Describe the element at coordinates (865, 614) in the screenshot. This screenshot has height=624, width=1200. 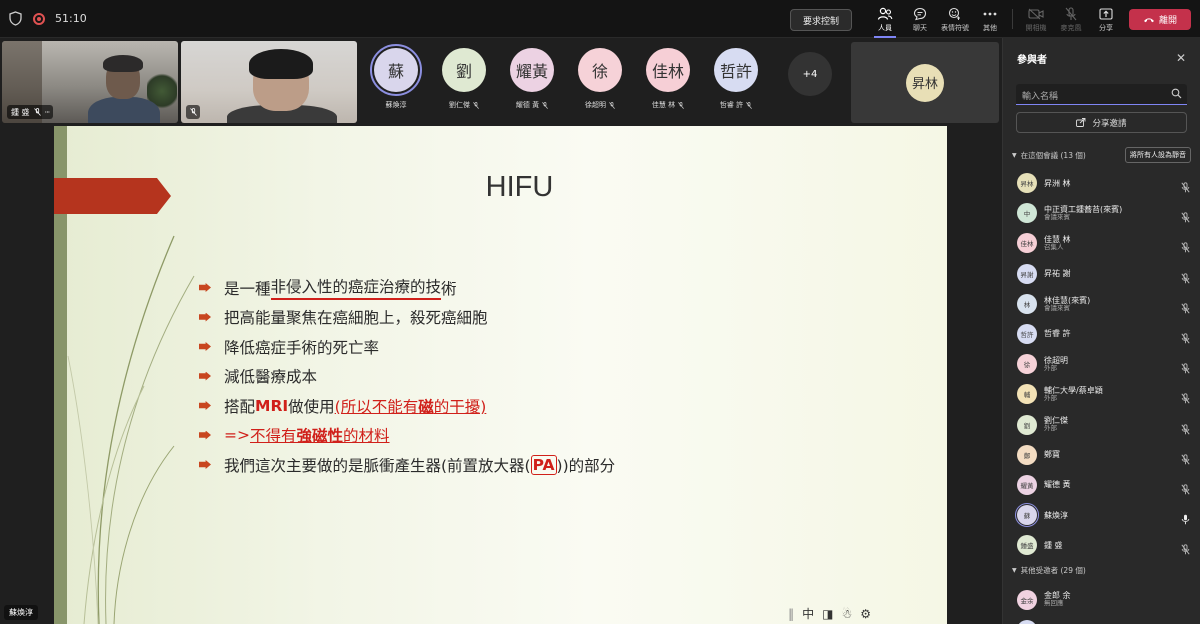
I see `settings-icon: ⚙` at that location.